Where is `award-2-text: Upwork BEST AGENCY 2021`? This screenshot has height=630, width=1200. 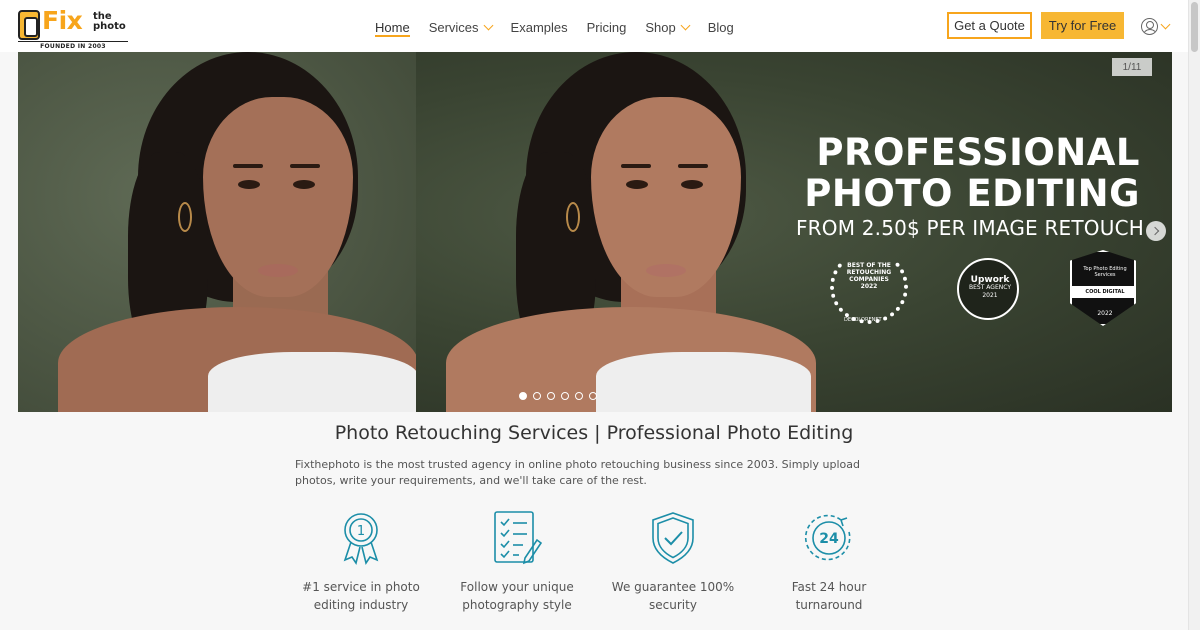
award-2-text: Upwork BEST AGENCY 2021 is located at coordinates (990, 288).